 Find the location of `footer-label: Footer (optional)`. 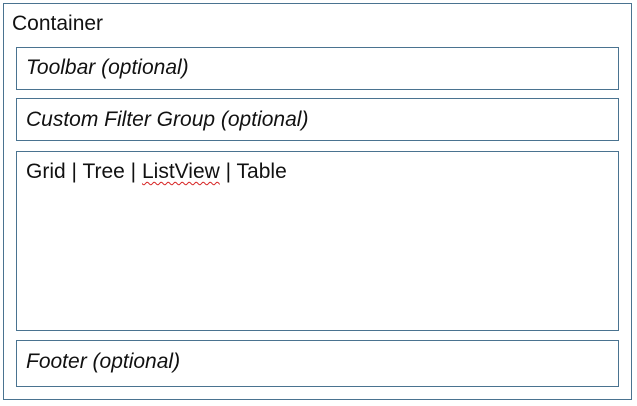

footer-label: Footer (optional) is located at coordinates (103, 361).